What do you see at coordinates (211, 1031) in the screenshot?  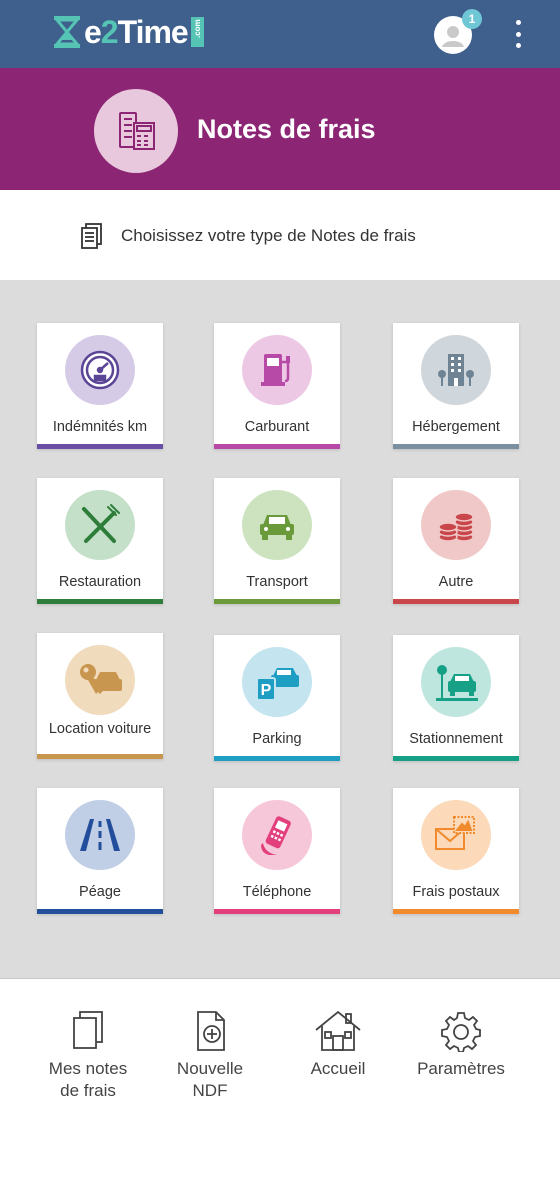 I see `new-document-icon` at bounding box center [211, 1031].